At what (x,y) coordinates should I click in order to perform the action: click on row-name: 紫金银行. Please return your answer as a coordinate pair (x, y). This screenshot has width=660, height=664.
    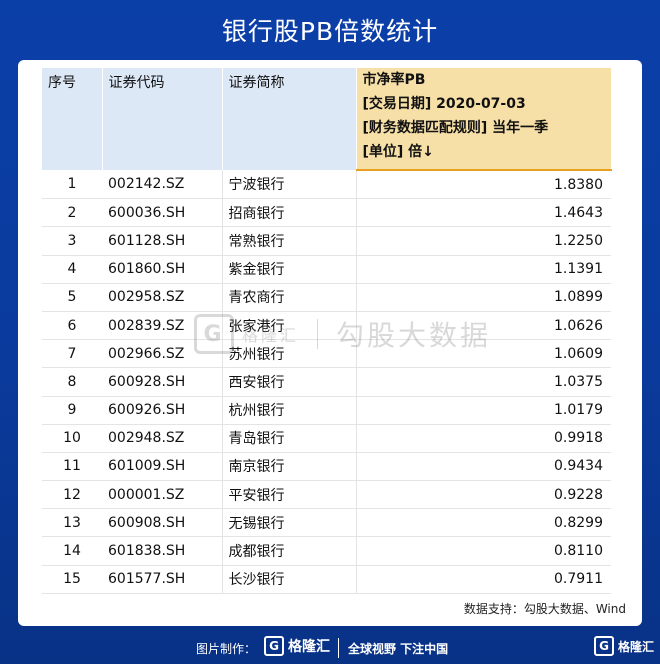
    Looking at the image, I should click on (288, 269).